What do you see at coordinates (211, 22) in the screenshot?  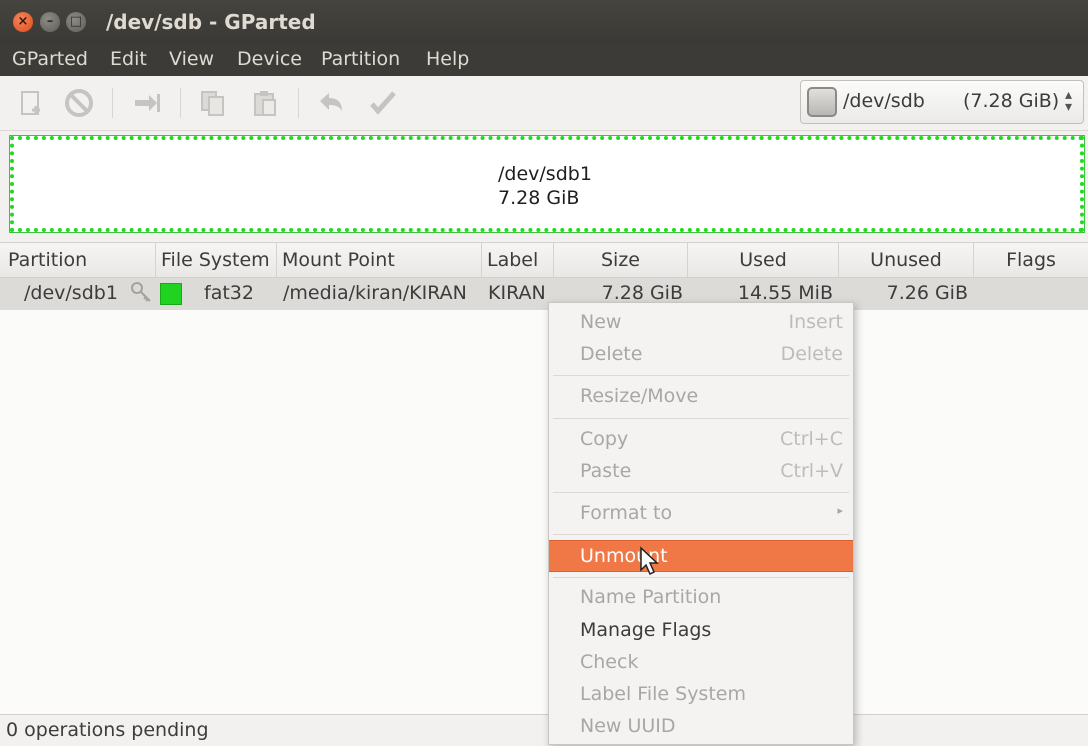 I see `window-title: /dev/sdb - GParted` at bounding box center [211, 22].